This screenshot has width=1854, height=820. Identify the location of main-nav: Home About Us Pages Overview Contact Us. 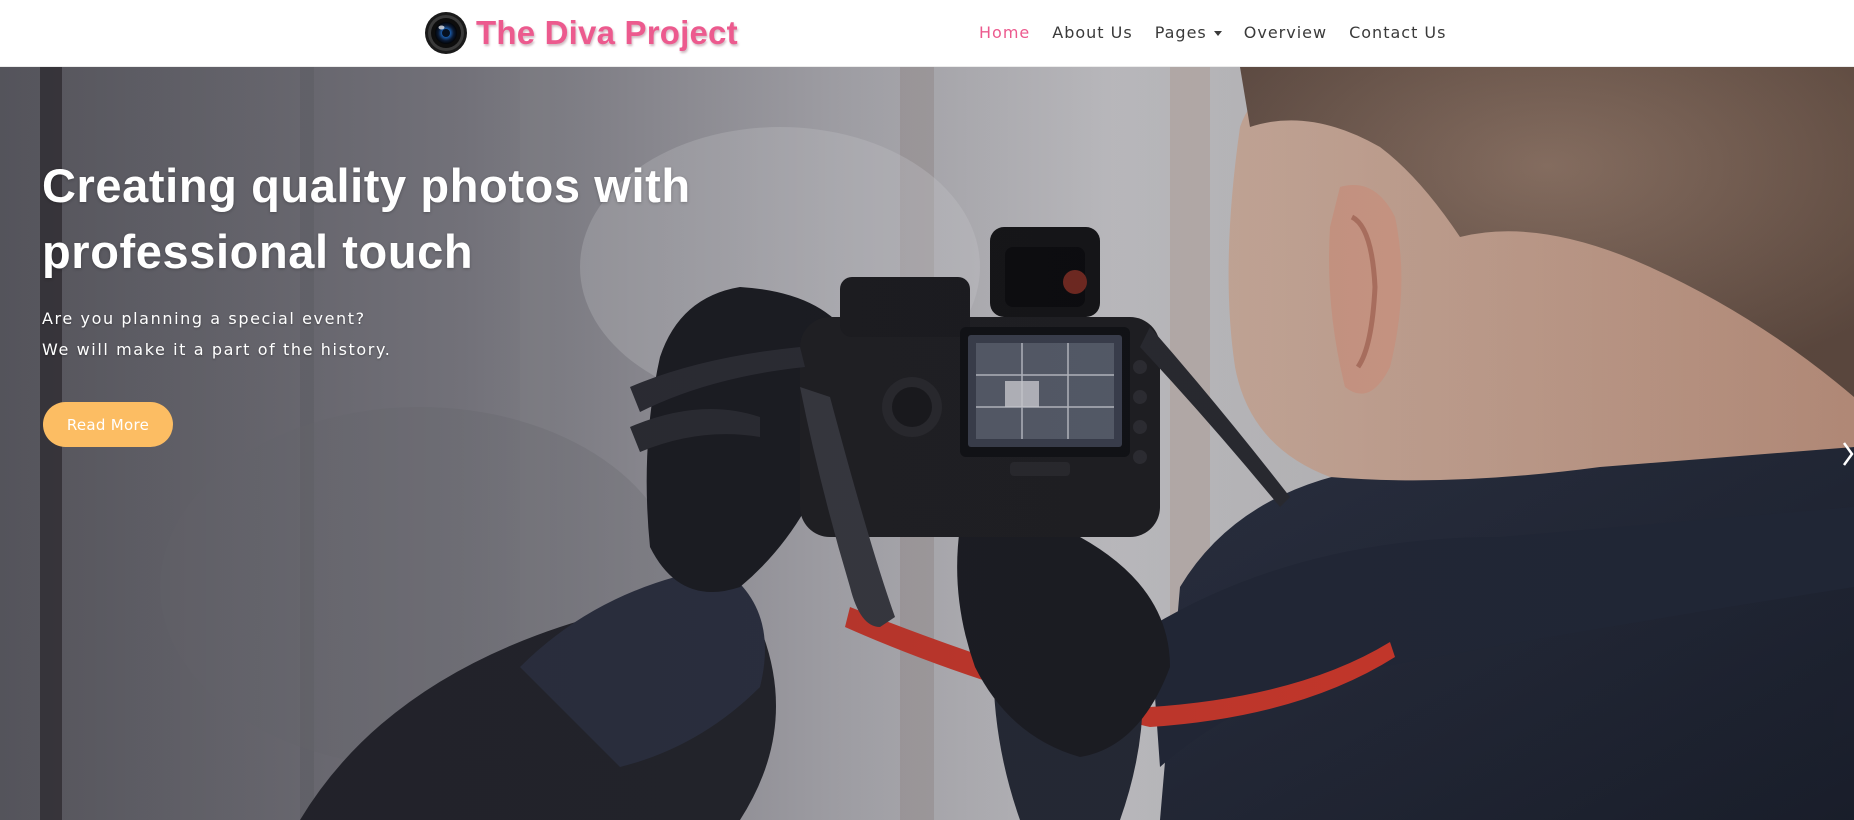
(1223, 32).